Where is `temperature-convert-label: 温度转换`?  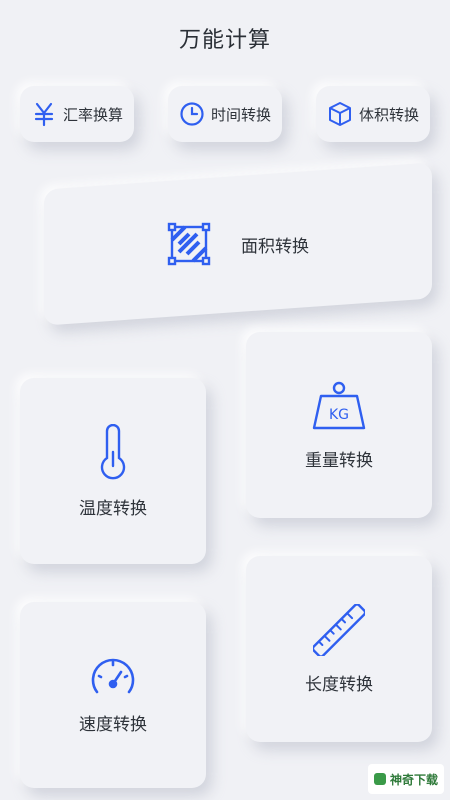 temperature-convert-label: 温度转换 is located at coordinates (113, 508).